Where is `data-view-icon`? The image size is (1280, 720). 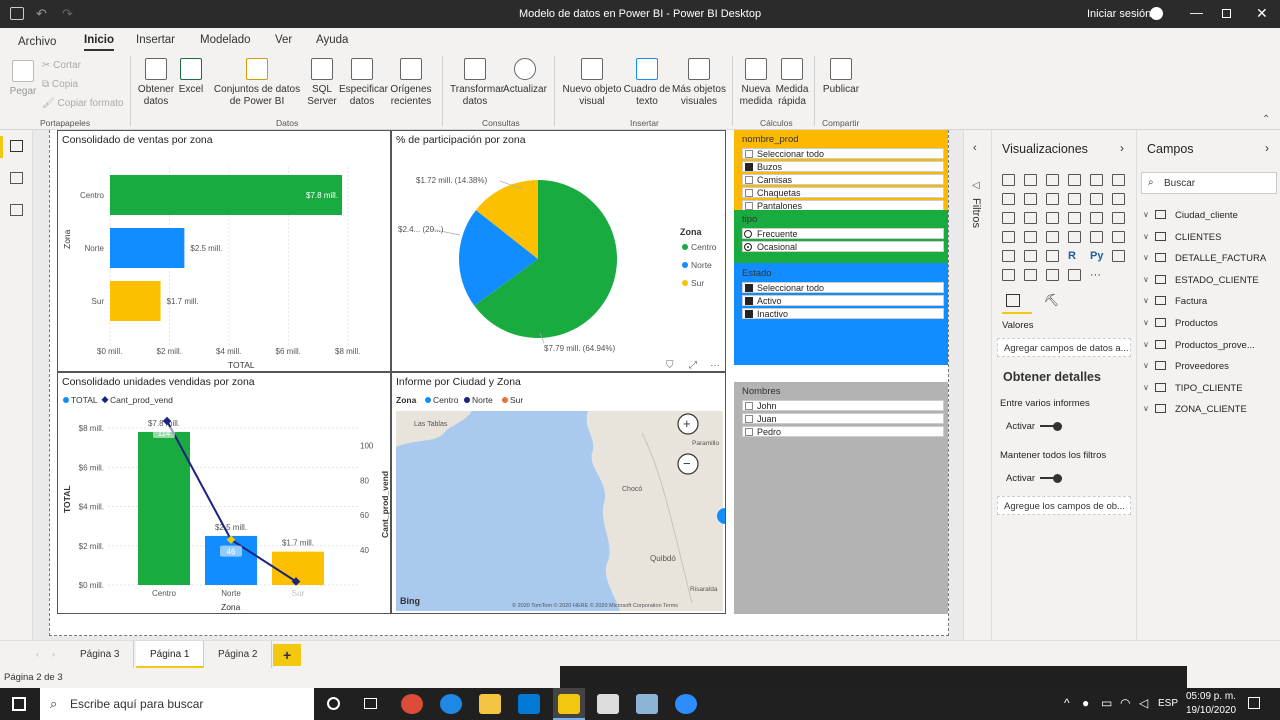
data-view-icon is located at coordinates (16, 178).